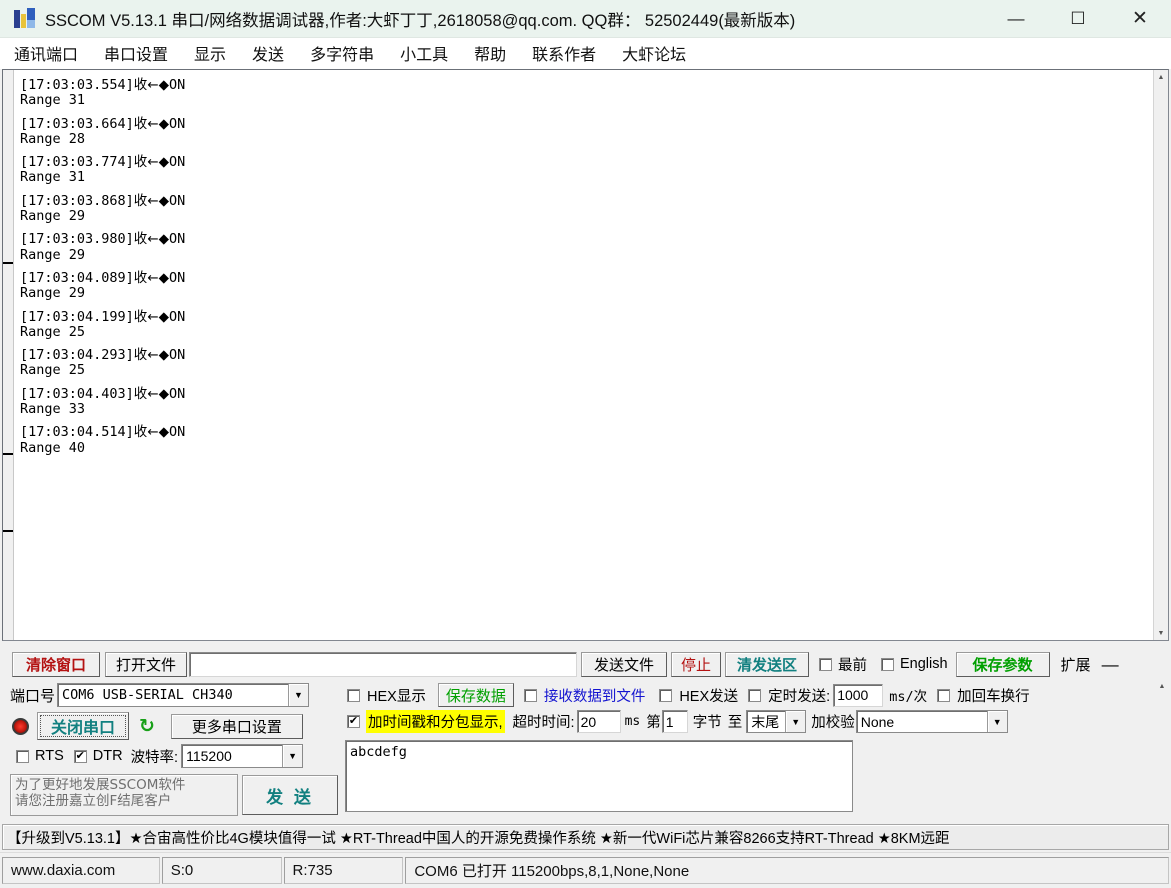 This screenshot has width=1171, height=888. What do you see at coordinates (33, 696) in the screenshot?
I see `port-label: 端口号` at bounding box center [33, 696].